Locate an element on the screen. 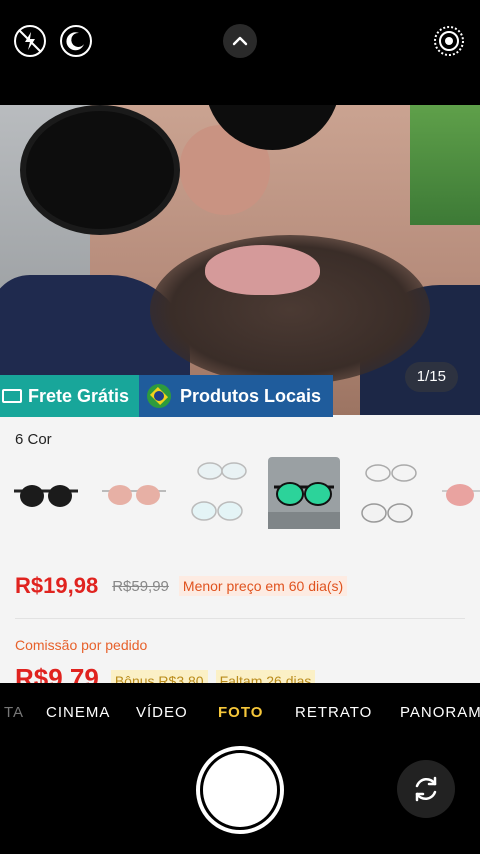 The image size is (480, 854). flash-off-button is located at coordinates (30, 41).